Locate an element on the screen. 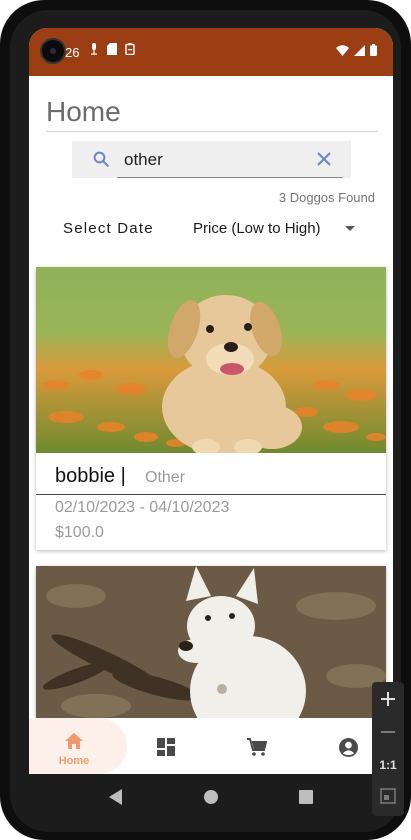 The height and width of the screenshot is (840, 411). status-notification-icons is located at coordinates (112, 49).